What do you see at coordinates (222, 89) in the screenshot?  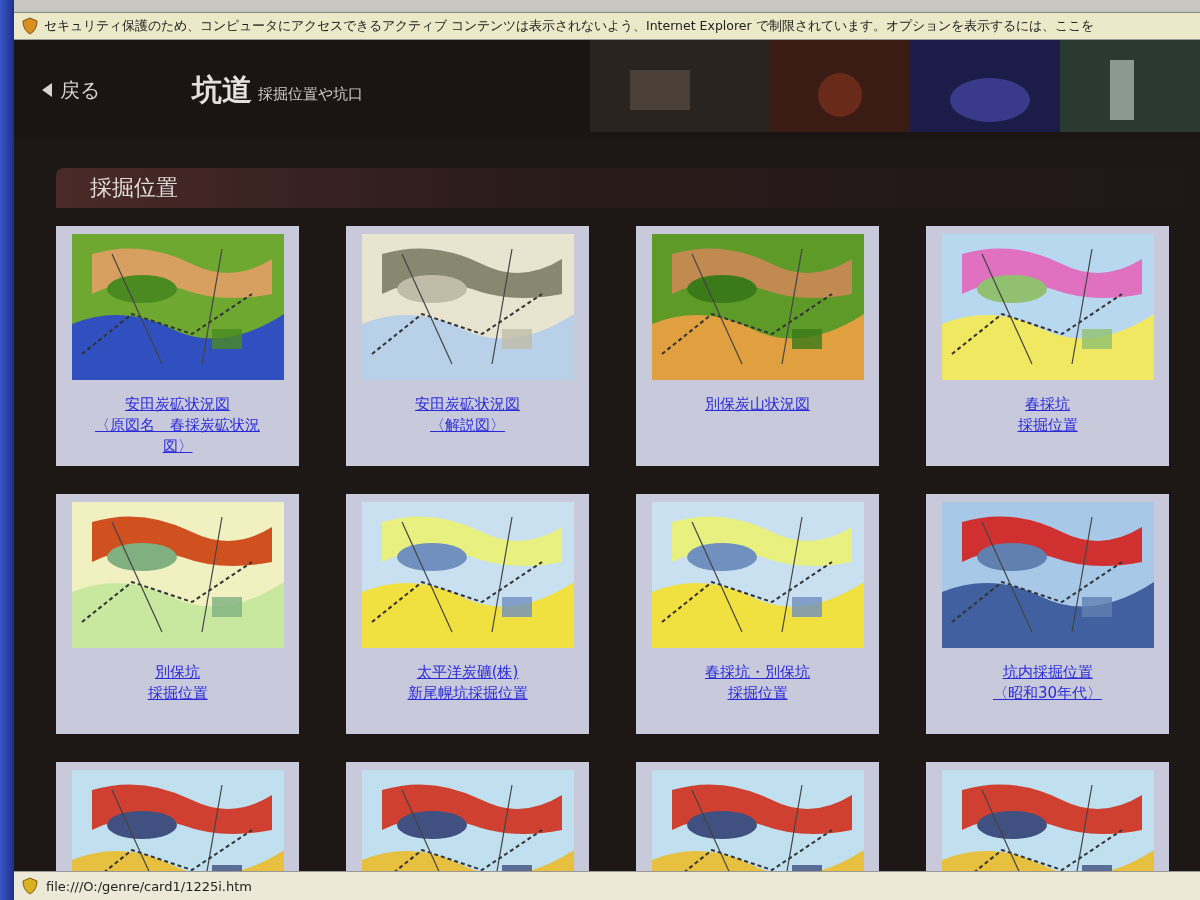 I see `page-title: 坑道` at bounding box center [222, 89].